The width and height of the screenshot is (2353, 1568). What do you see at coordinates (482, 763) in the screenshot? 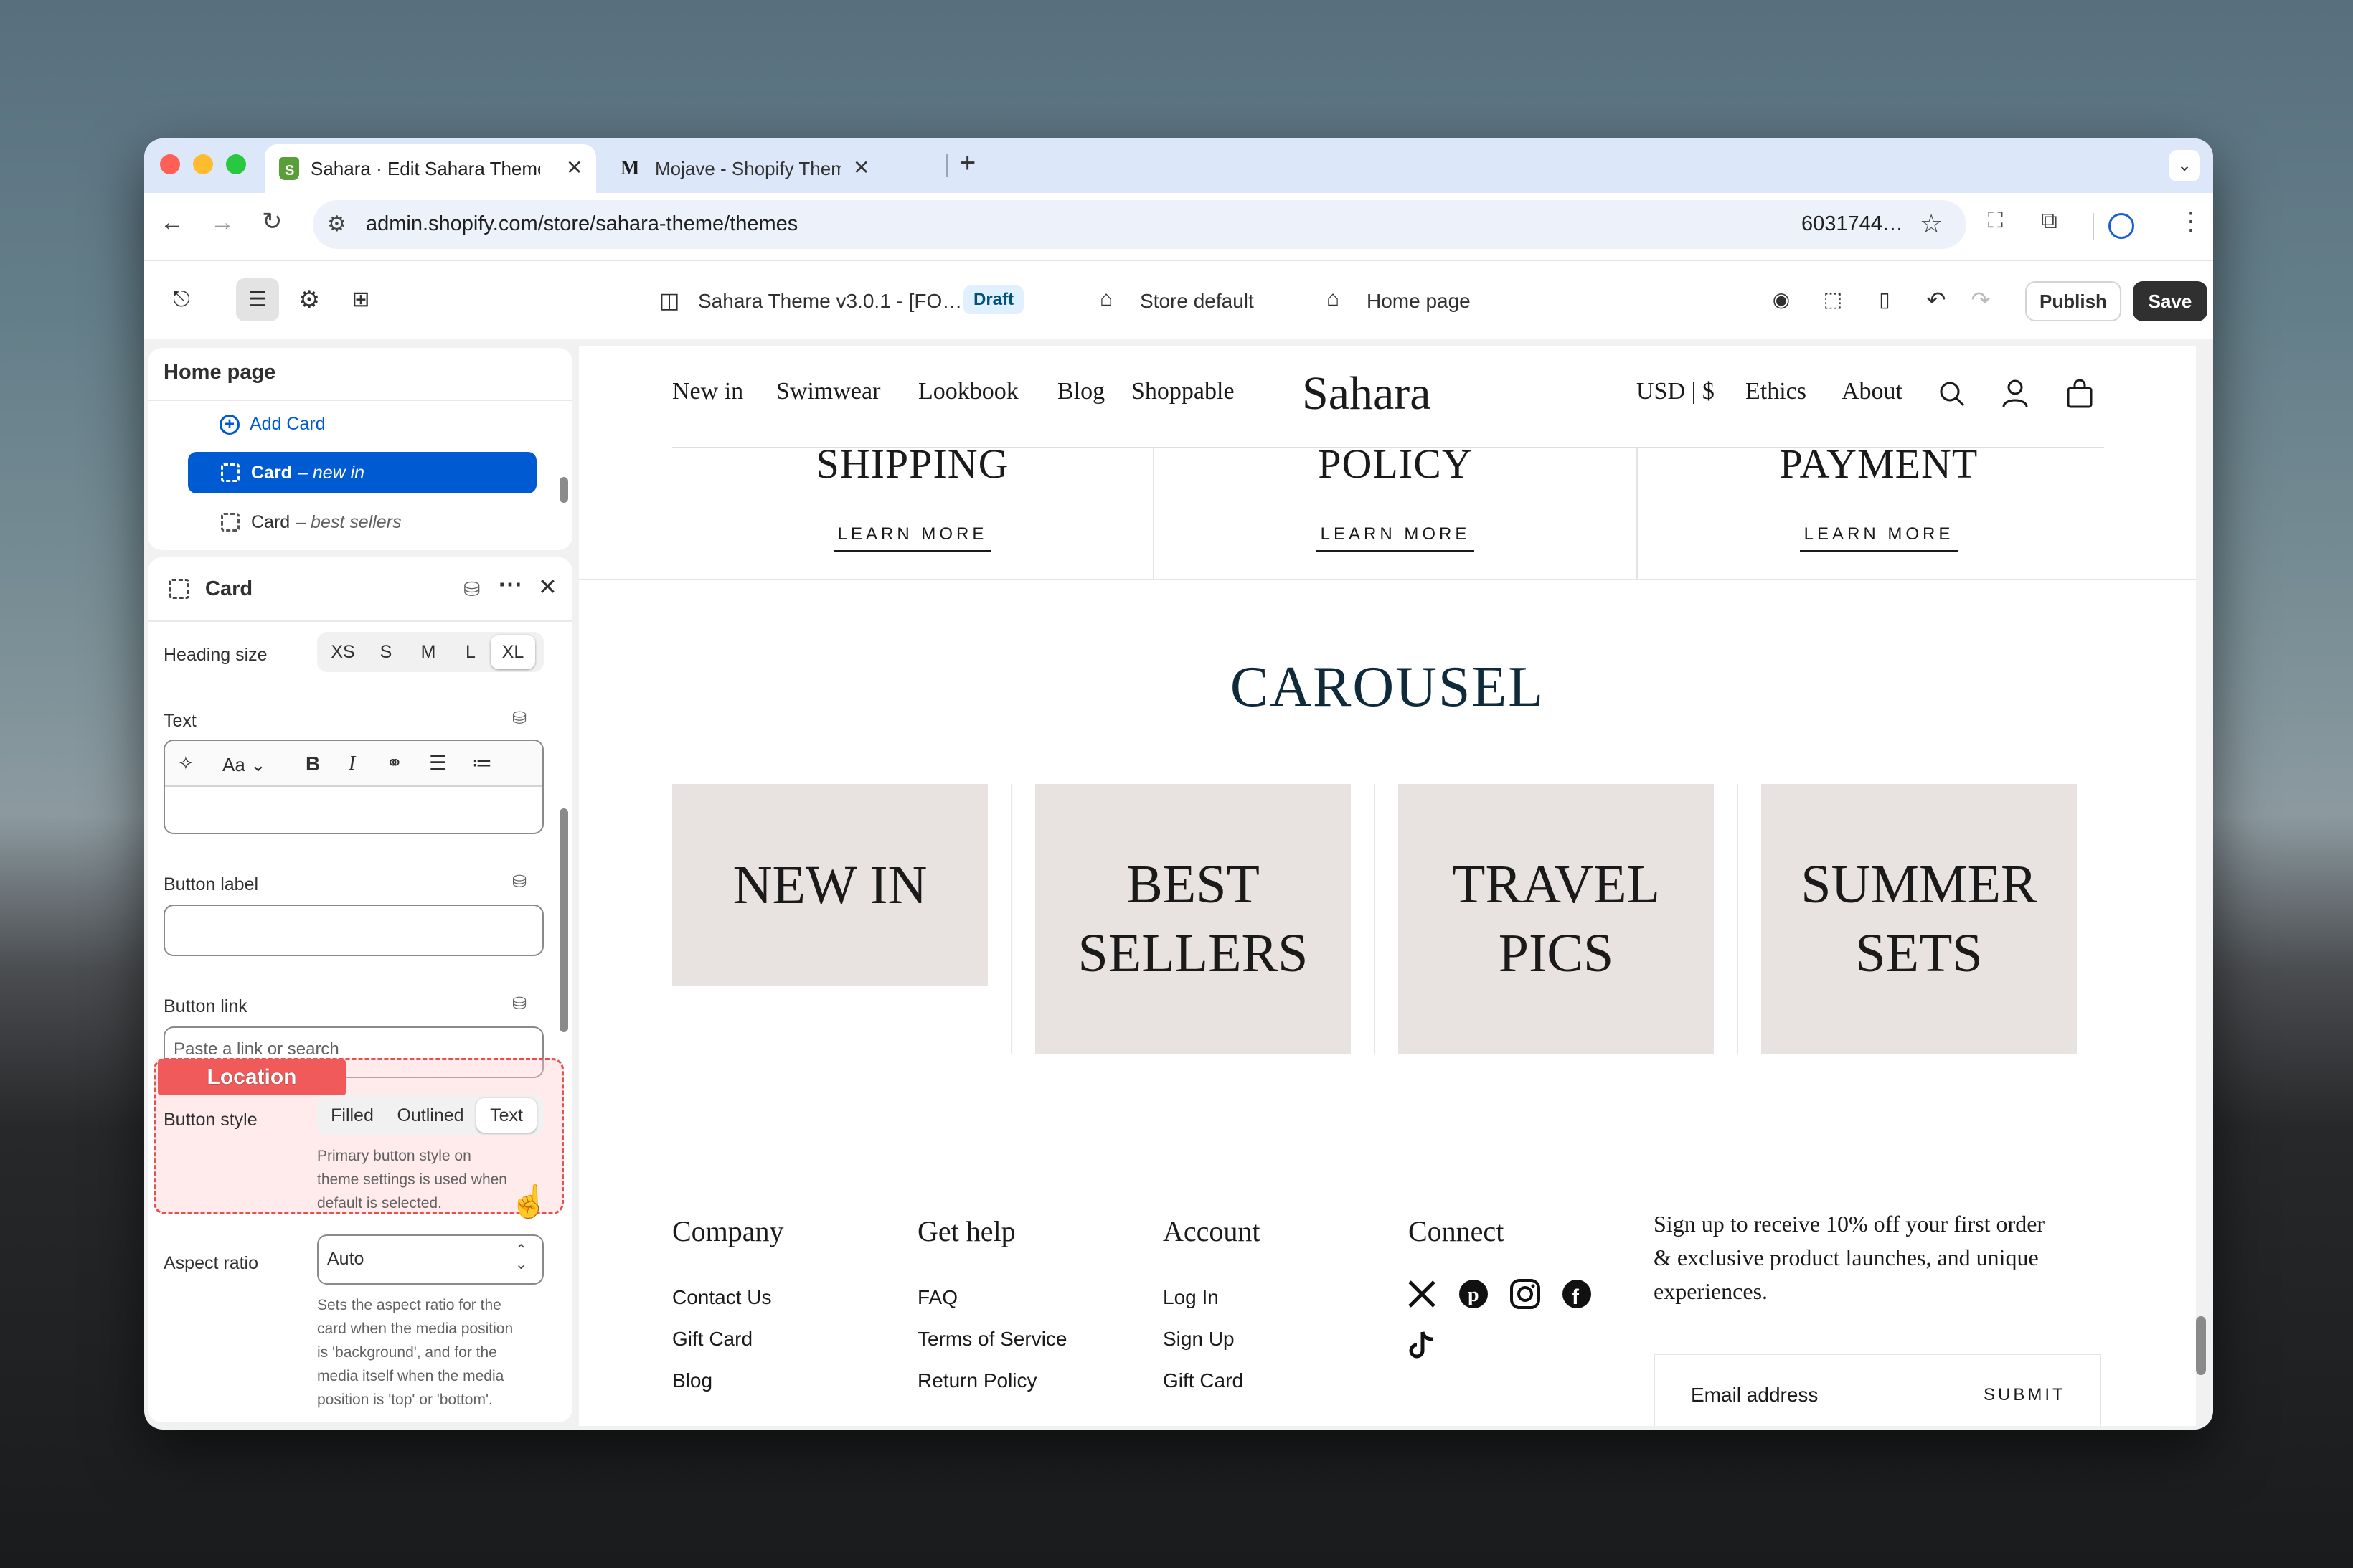
I see `numbered-list-icon: ≔` at bounding box center [482, 763].